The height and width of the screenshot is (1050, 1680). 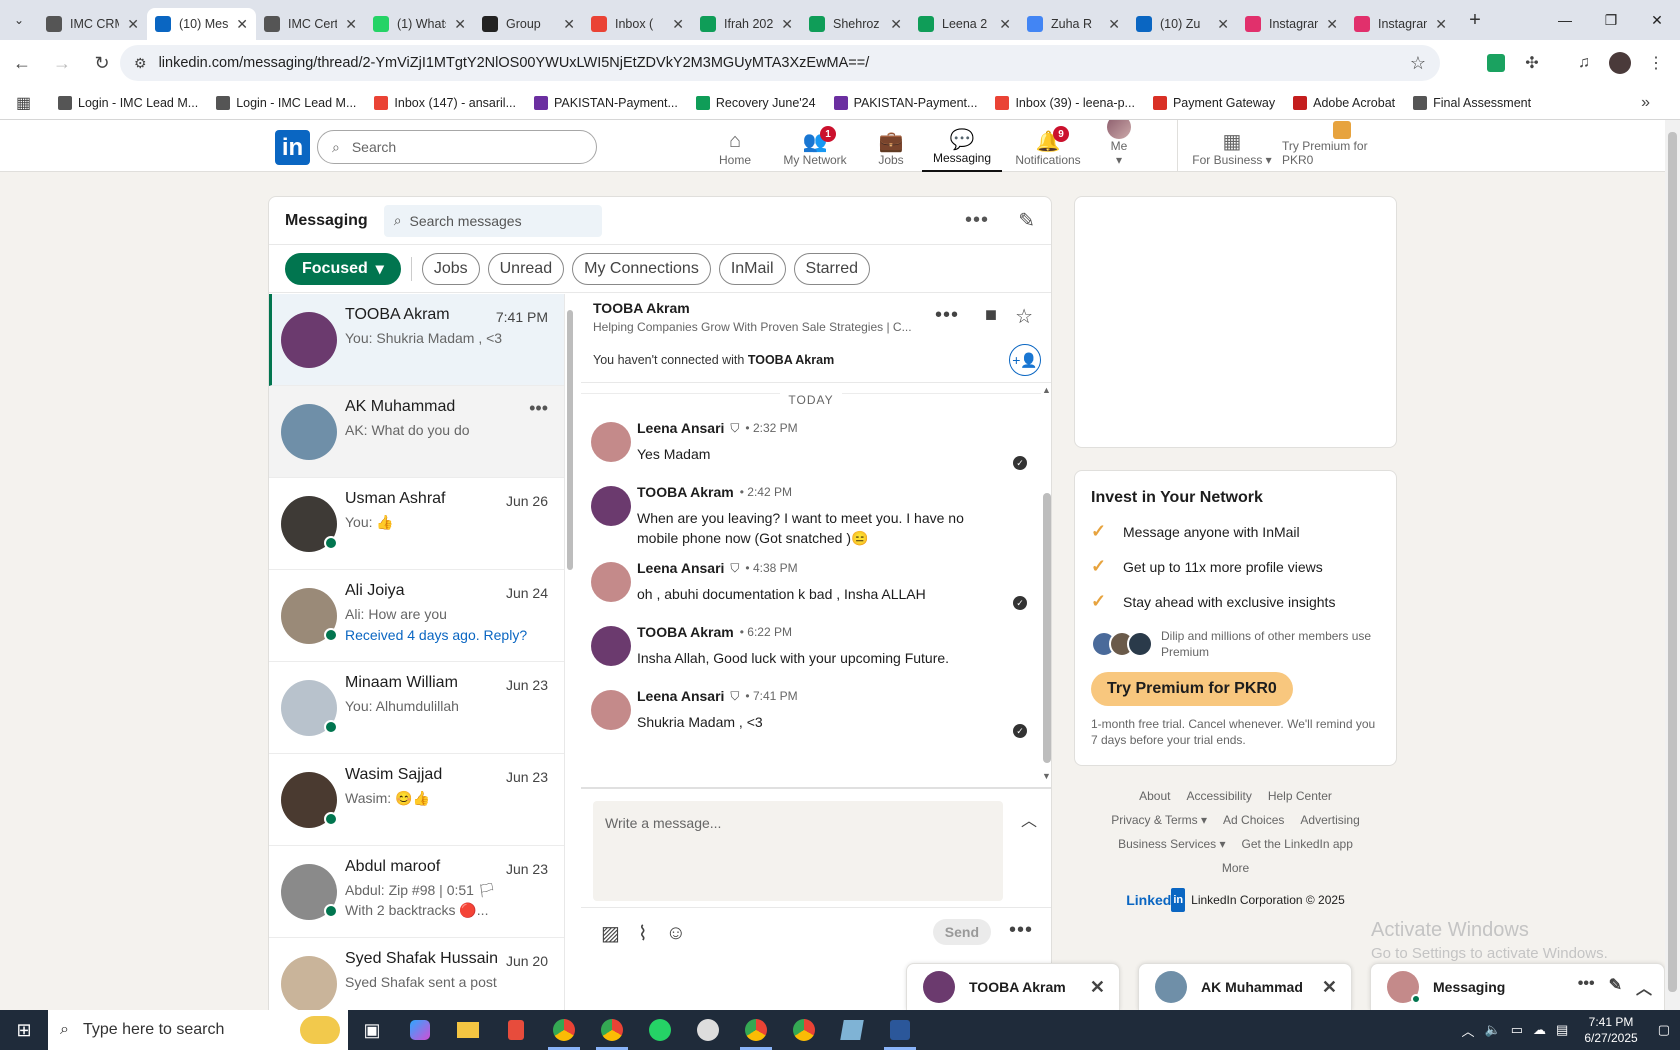 I want to click on try-premium-button: Try Premium for PKR0, so click(x=1192, y=689).